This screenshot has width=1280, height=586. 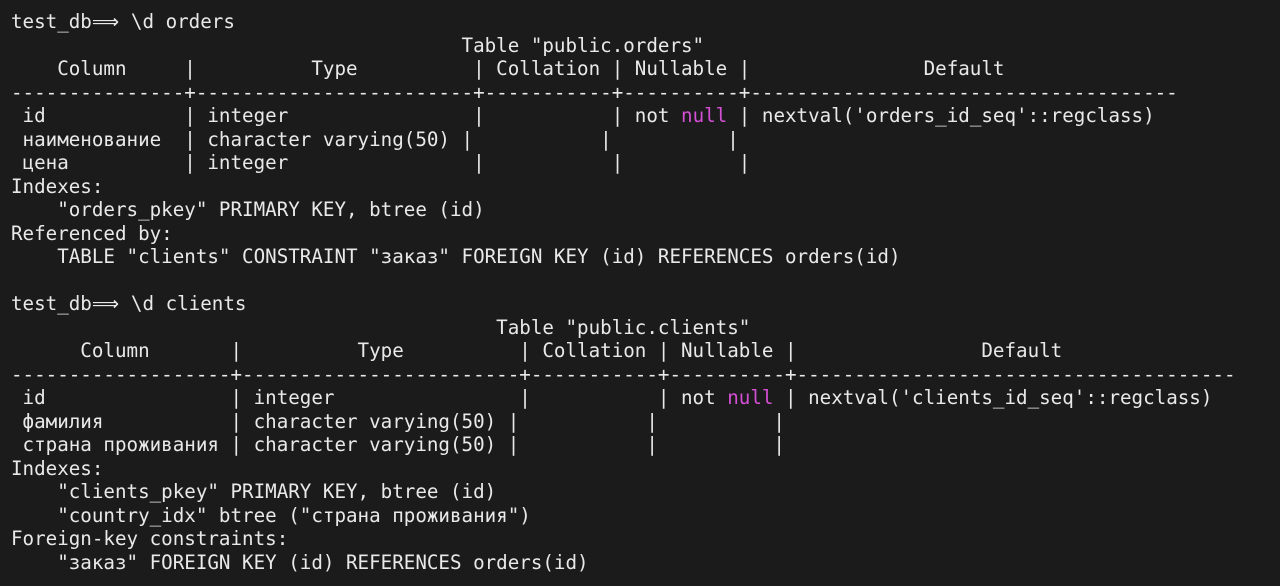 I want to click on index-line: "clients_pkey" PRIMARY KEY, btree (id), so click(x=254, y=491).